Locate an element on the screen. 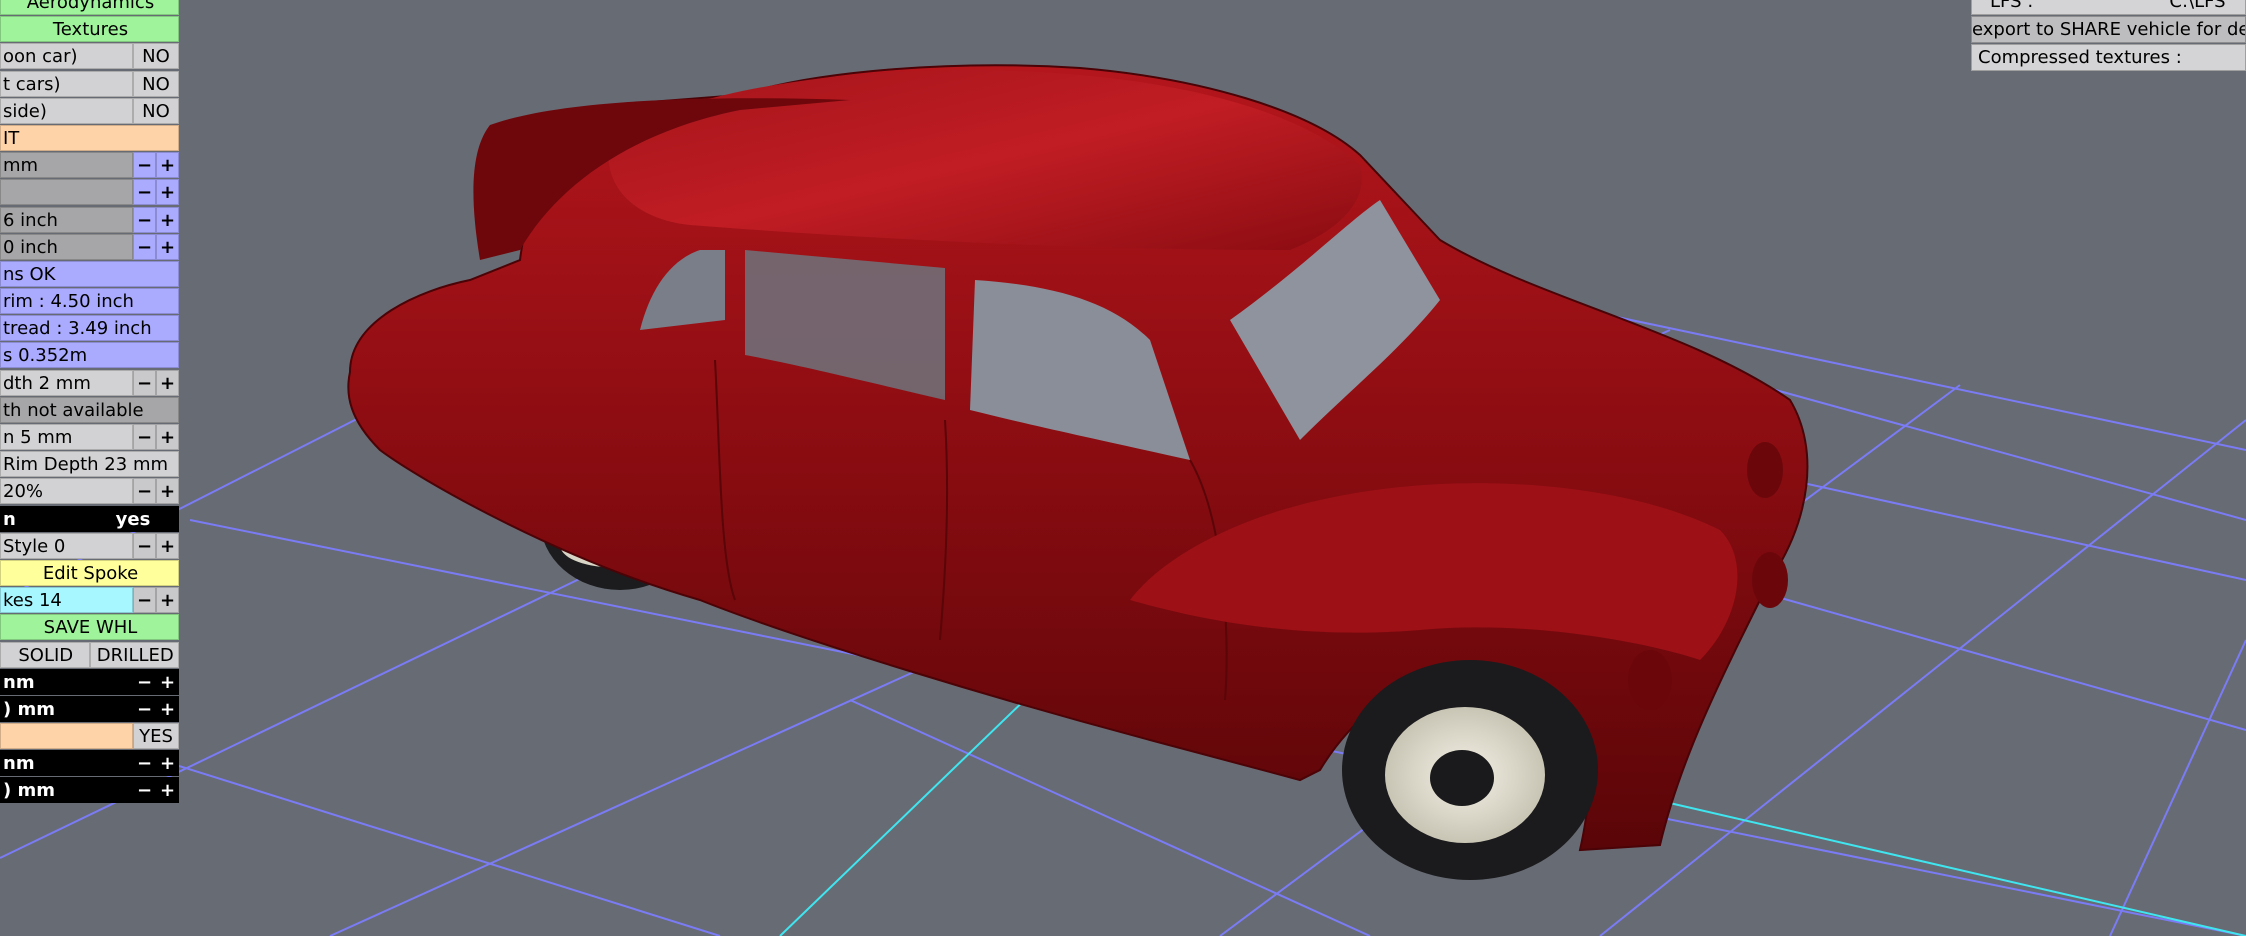 This screenshot has width=2246, height=936. lfs-path-row: LFS : C:\LFS is located at coordinates (2108, 7).